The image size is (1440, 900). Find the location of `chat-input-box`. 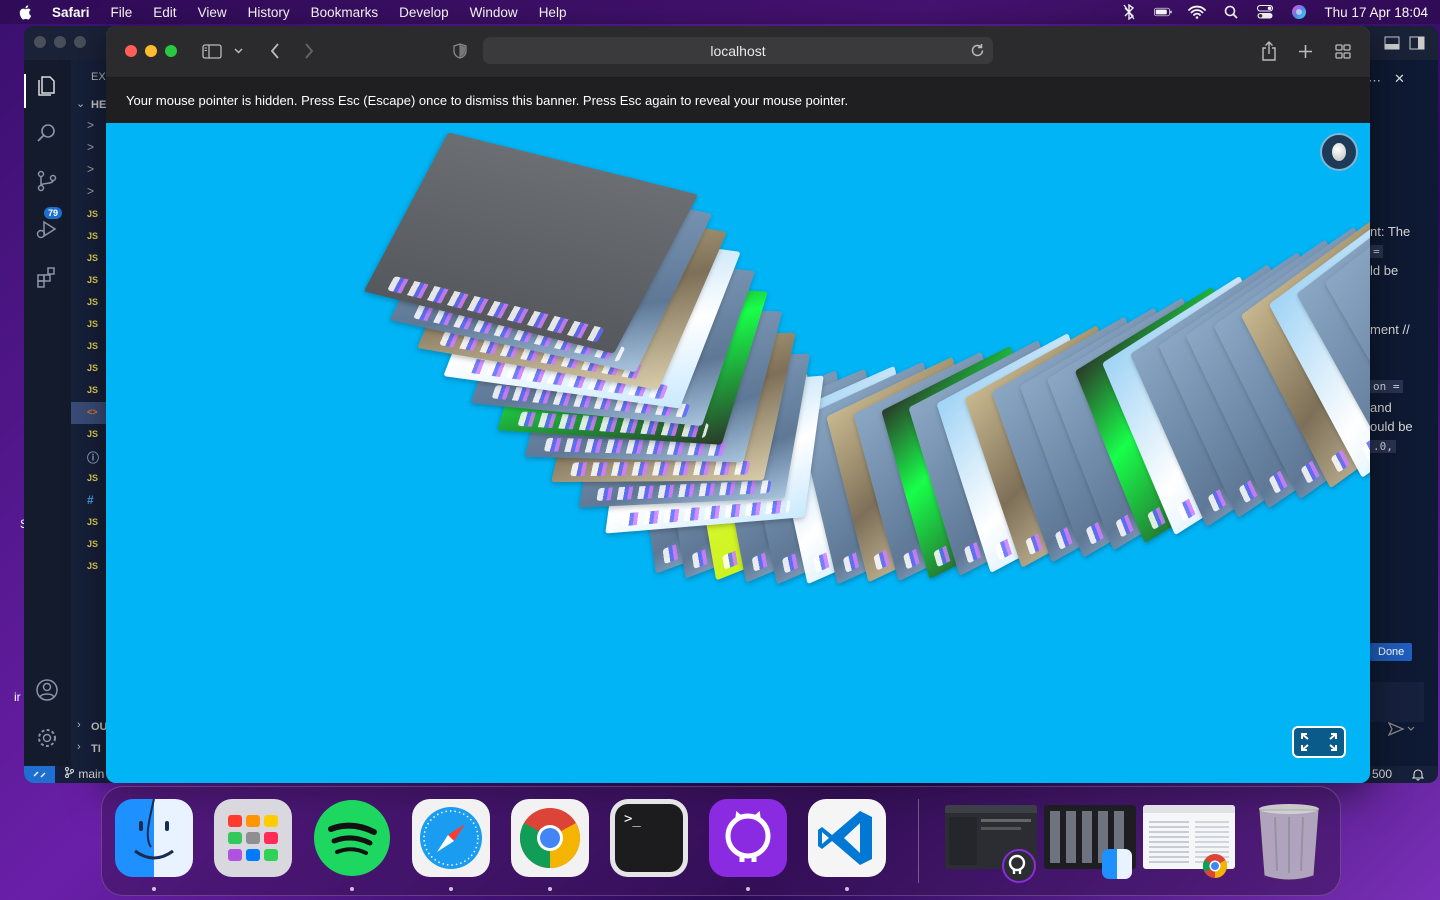

chat-input-box is located at coordinates (1396, 702).